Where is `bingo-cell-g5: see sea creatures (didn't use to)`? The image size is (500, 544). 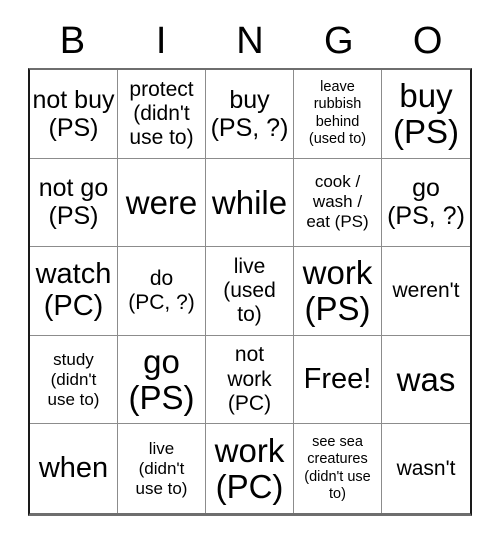 bingo-cell-g5: see sea creatures (didn't use to) is located at coordinates (338, 468).